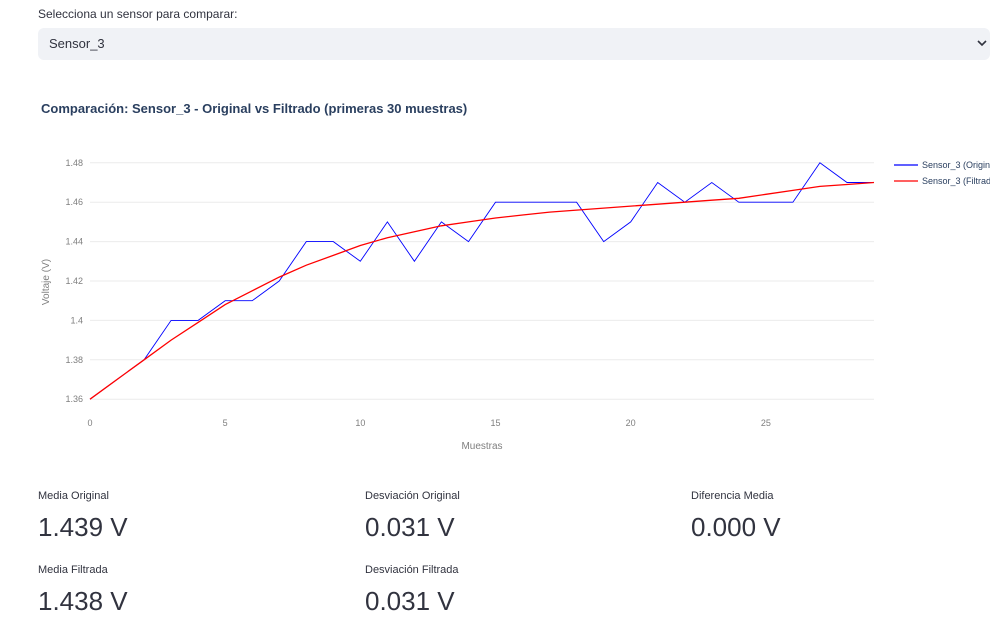 The width and height of the screenshot is (990, 618). What do you see at coordinates (956, 181) in the screenshot?
I see `legend-label: Sensor_3 (Filtrado)` at bounding box center [956, 181].